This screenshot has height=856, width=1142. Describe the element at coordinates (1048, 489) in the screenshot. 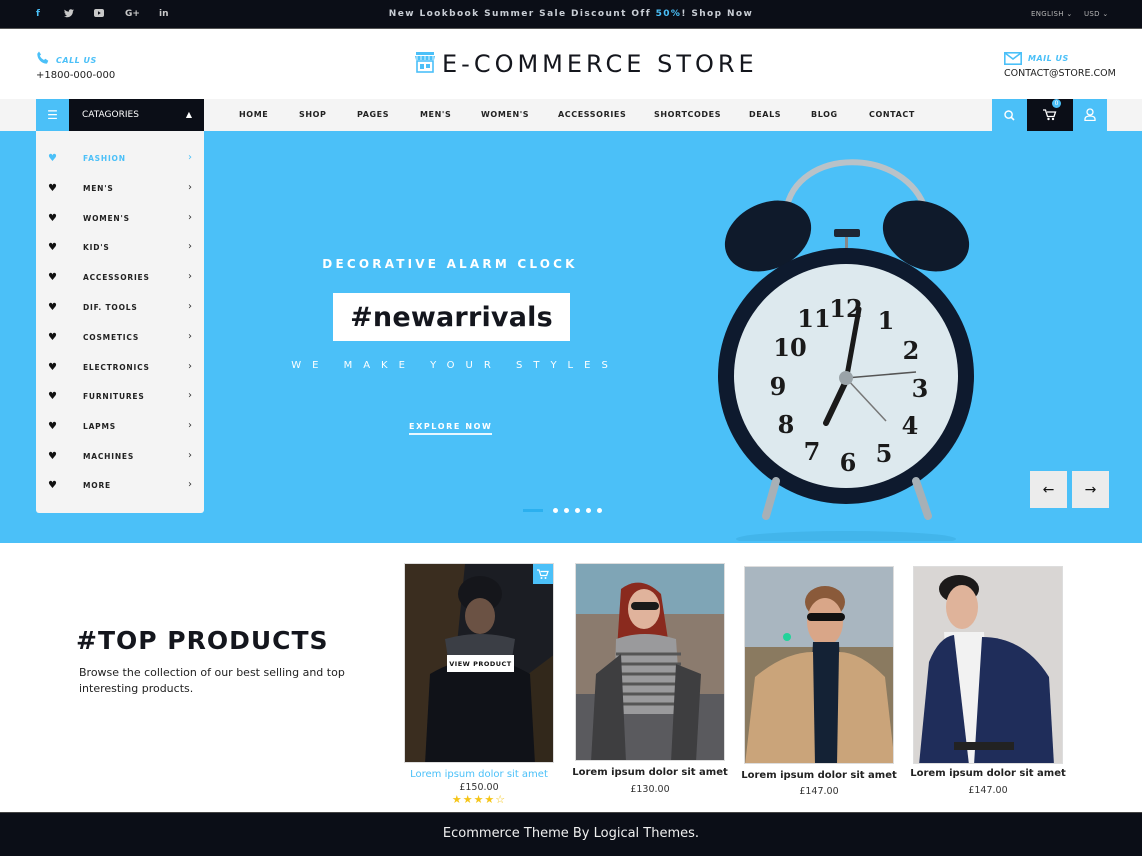

I see `slider-prev-button: ←` at that location.